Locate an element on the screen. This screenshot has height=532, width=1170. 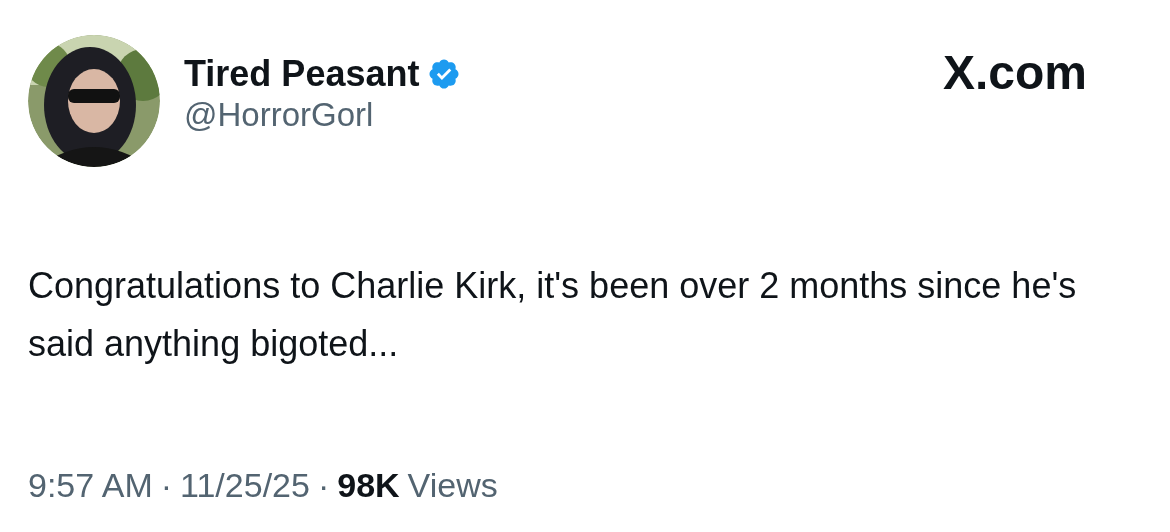
post-time: 9:57 AM is located at coordinates (90, 485).